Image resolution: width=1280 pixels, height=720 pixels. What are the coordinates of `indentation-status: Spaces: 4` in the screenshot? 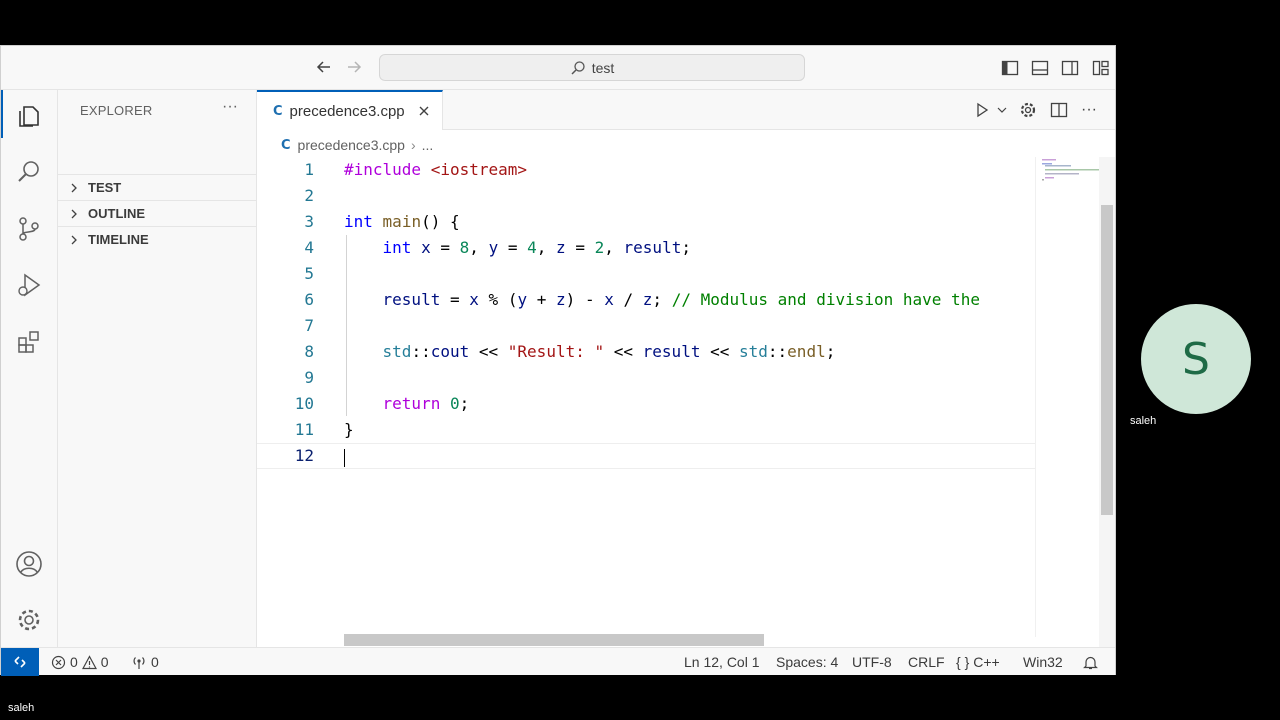 It's located at (807, 662).